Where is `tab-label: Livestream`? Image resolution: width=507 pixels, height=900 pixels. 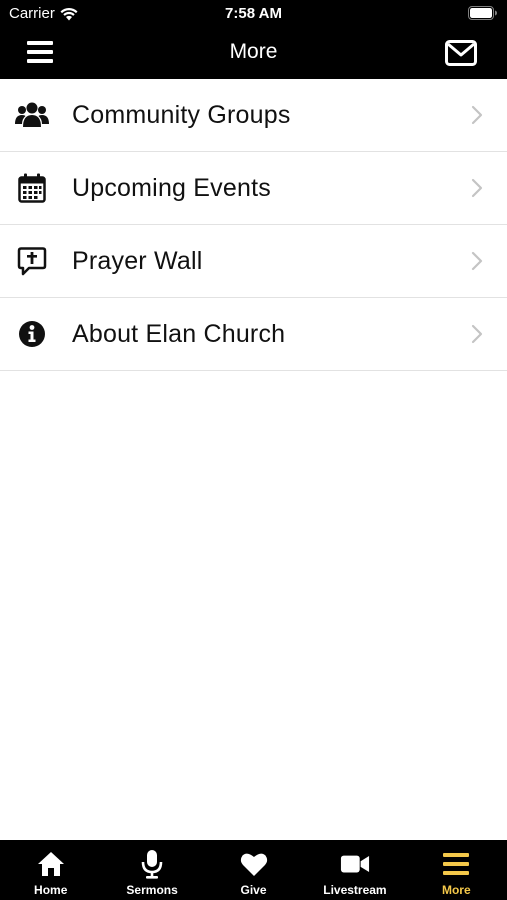
tab-label: Livestream is located at coordinates (355, 890).